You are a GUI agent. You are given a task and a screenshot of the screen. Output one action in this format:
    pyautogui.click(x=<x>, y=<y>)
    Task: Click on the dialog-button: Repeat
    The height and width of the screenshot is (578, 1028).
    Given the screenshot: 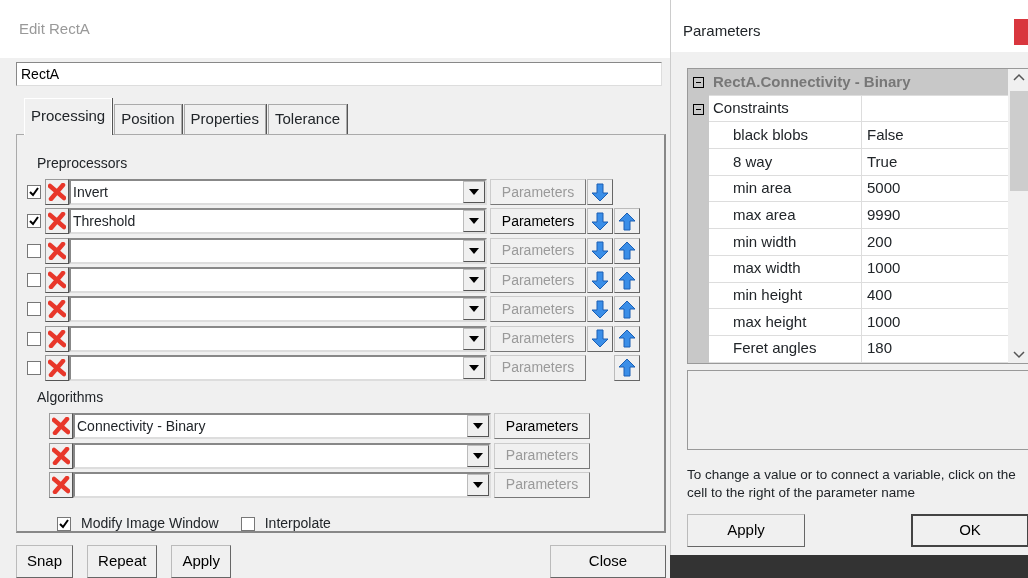 What is the action you would take?
    pyautogui.click(x=122, y=561)
    